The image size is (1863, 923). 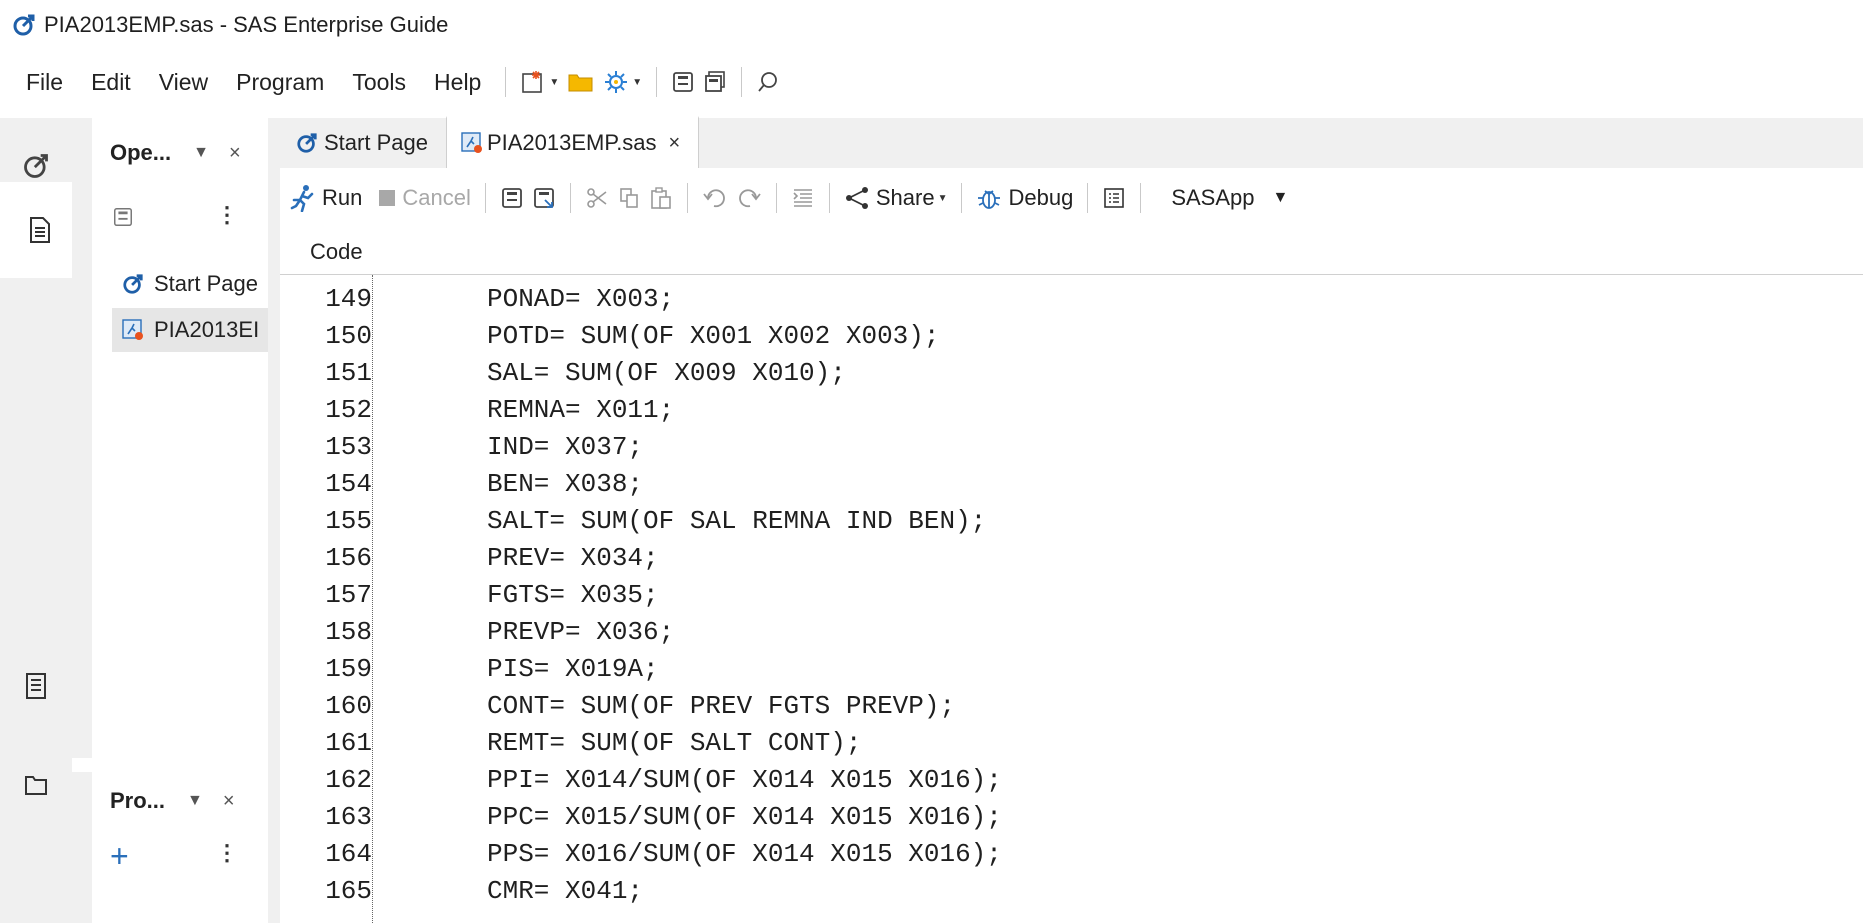 I want to click on menu-program: Program, so click(x=280, y=82).